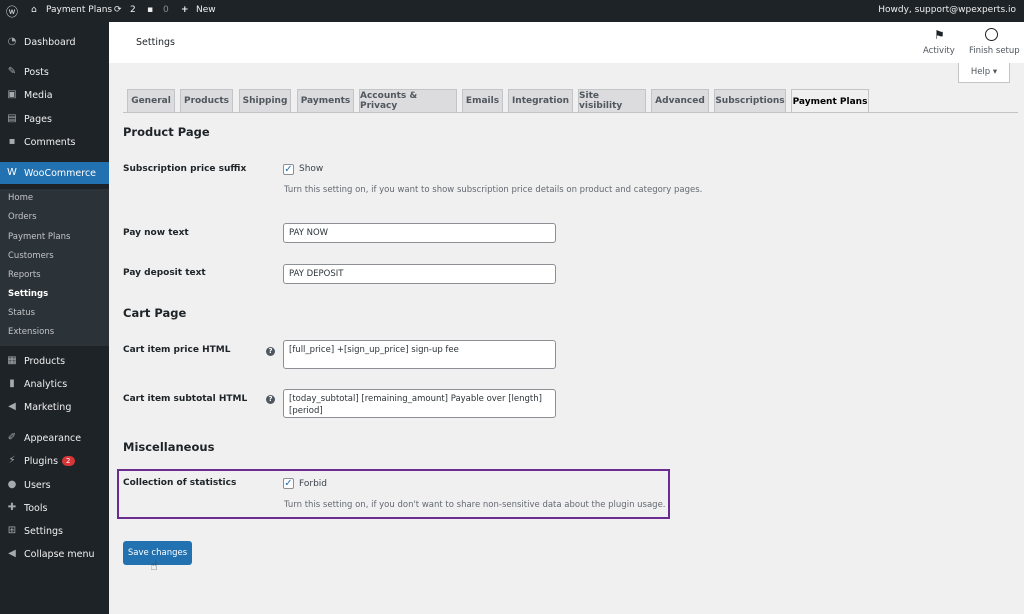 This screenshot has width=1024, height=614. I want to click on sidebar-item-label: Dashboard, so click(50, 42).